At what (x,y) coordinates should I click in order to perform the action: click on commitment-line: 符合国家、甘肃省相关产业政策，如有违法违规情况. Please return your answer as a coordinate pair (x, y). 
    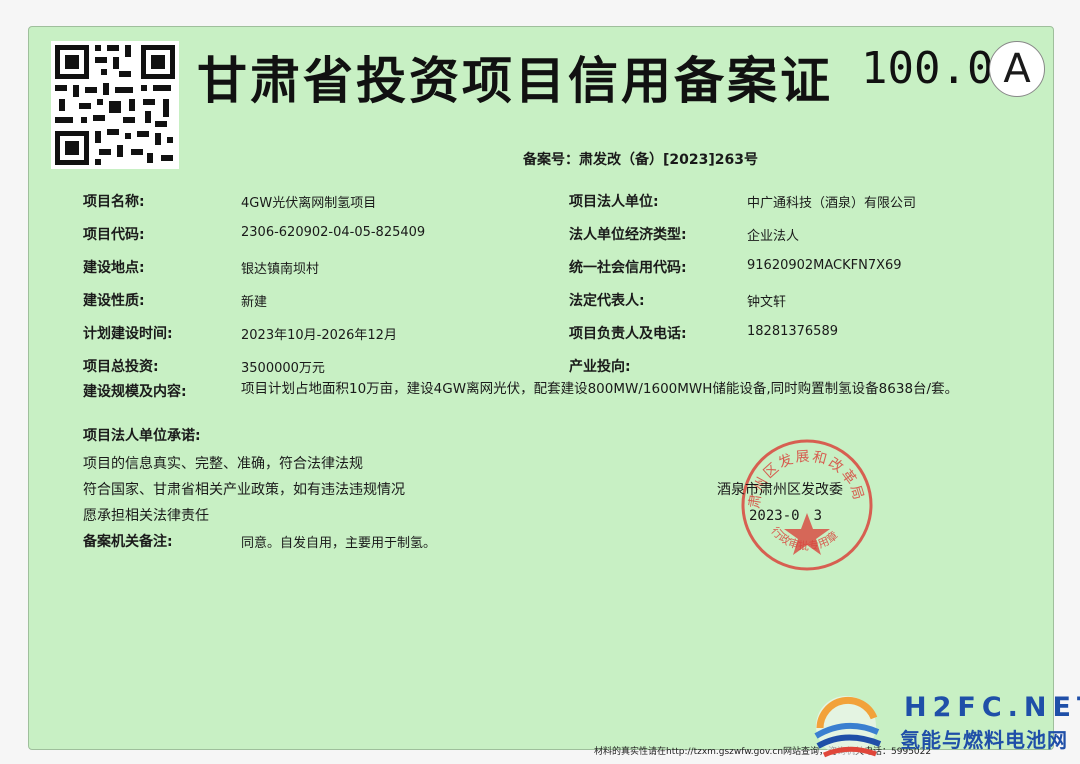
    Looking at the image, I should click on (244, 490).